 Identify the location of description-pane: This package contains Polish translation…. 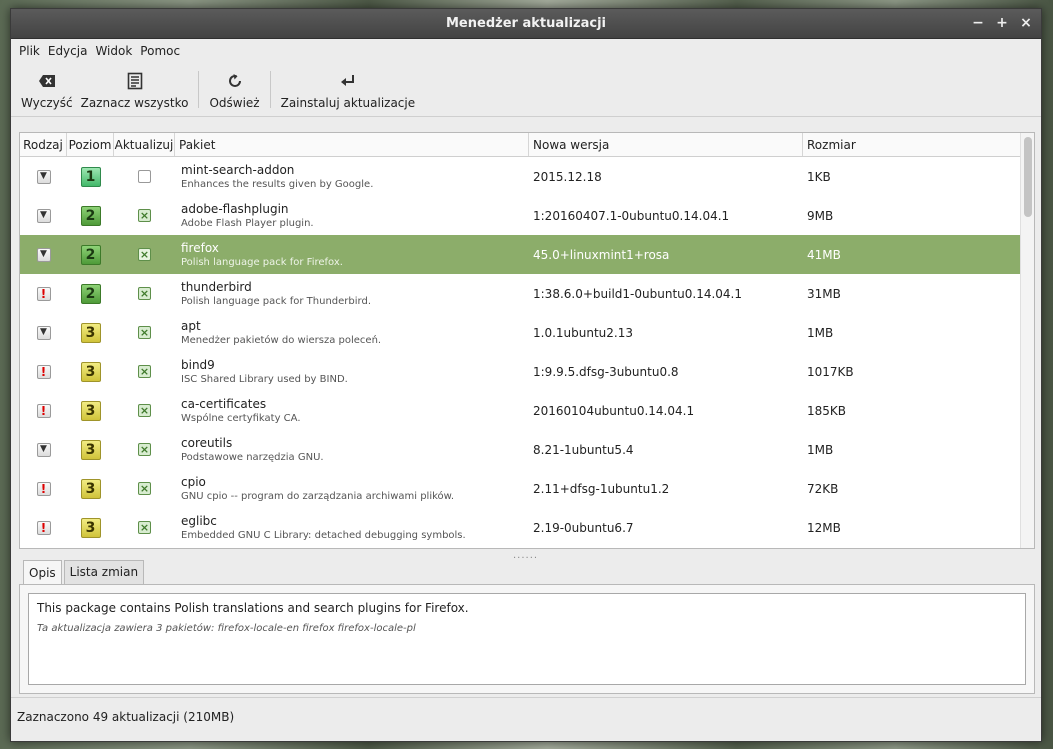
(527, 639).